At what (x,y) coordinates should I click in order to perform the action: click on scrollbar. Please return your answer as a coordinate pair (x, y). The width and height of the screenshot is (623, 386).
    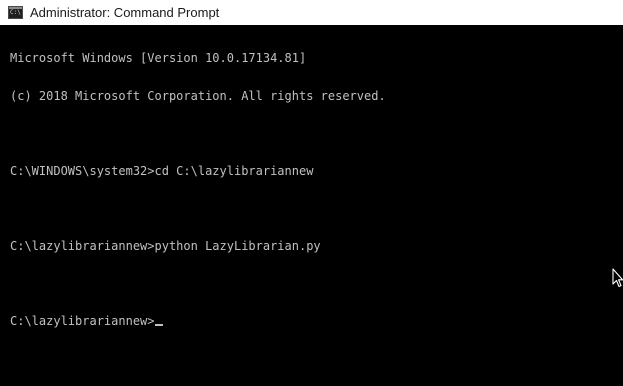
    Looking at the image, I should click on (616, 205).